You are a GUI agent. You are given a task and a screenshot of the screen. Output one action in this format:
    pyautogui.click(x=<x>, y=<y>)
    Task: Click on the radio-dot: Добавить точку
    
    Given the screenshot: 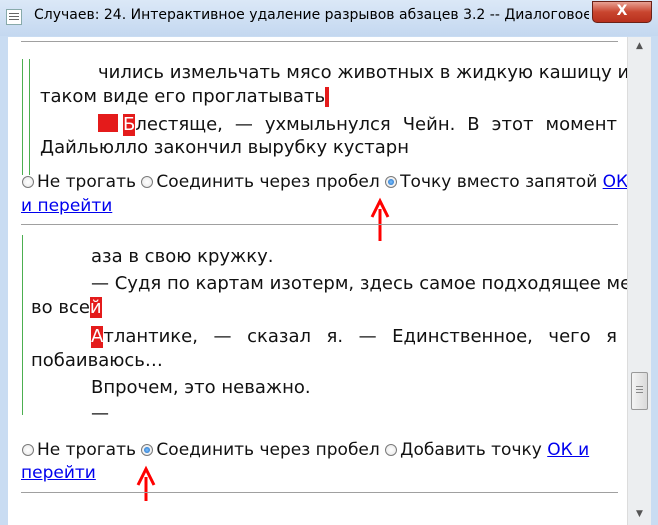 What is the action you would take?
    pyautogui.click(x=463, y=450)
    